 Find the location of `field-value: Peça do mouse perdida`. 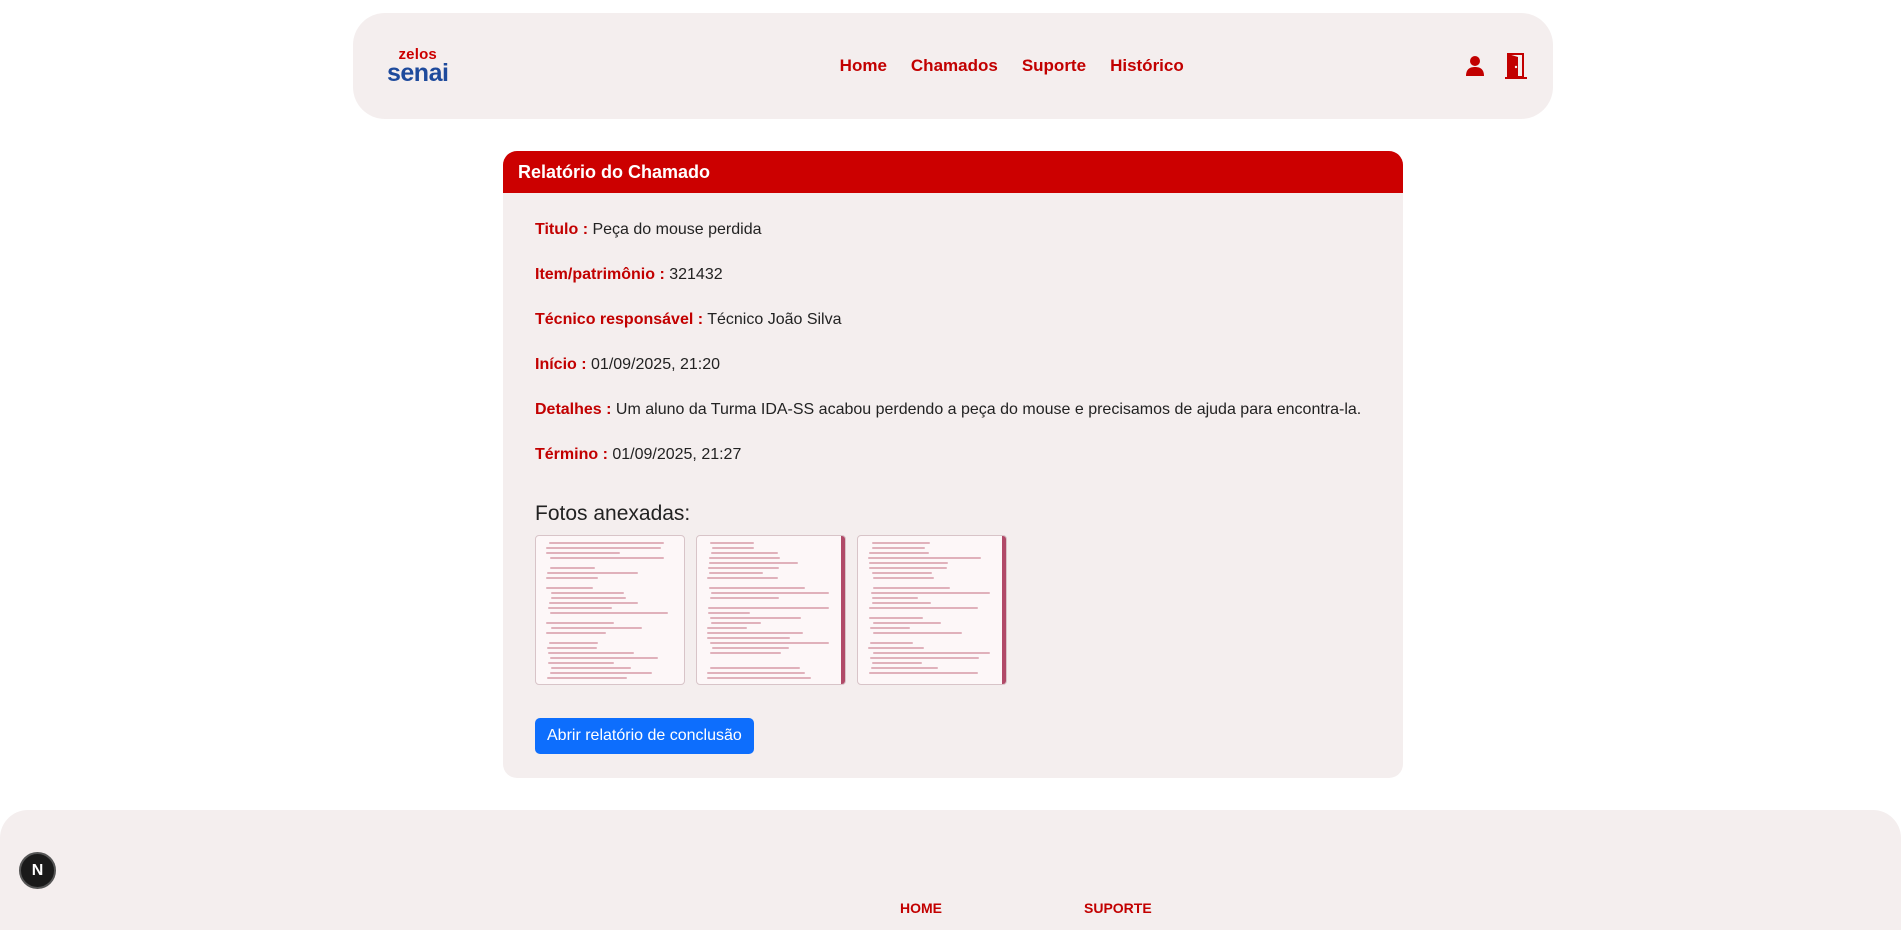

field-value: Peça do mouse perdida is located at coordinates (677, 229).